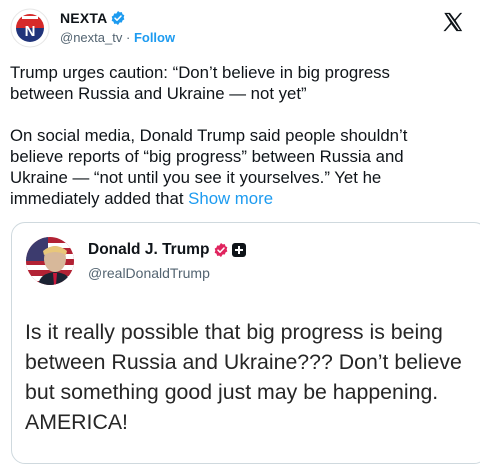 The image size is (480, 464). What do you see at coordinates (230, 198) in the screenshot?
I see `show-more-link: Show more` at bounding box center [230, 198].